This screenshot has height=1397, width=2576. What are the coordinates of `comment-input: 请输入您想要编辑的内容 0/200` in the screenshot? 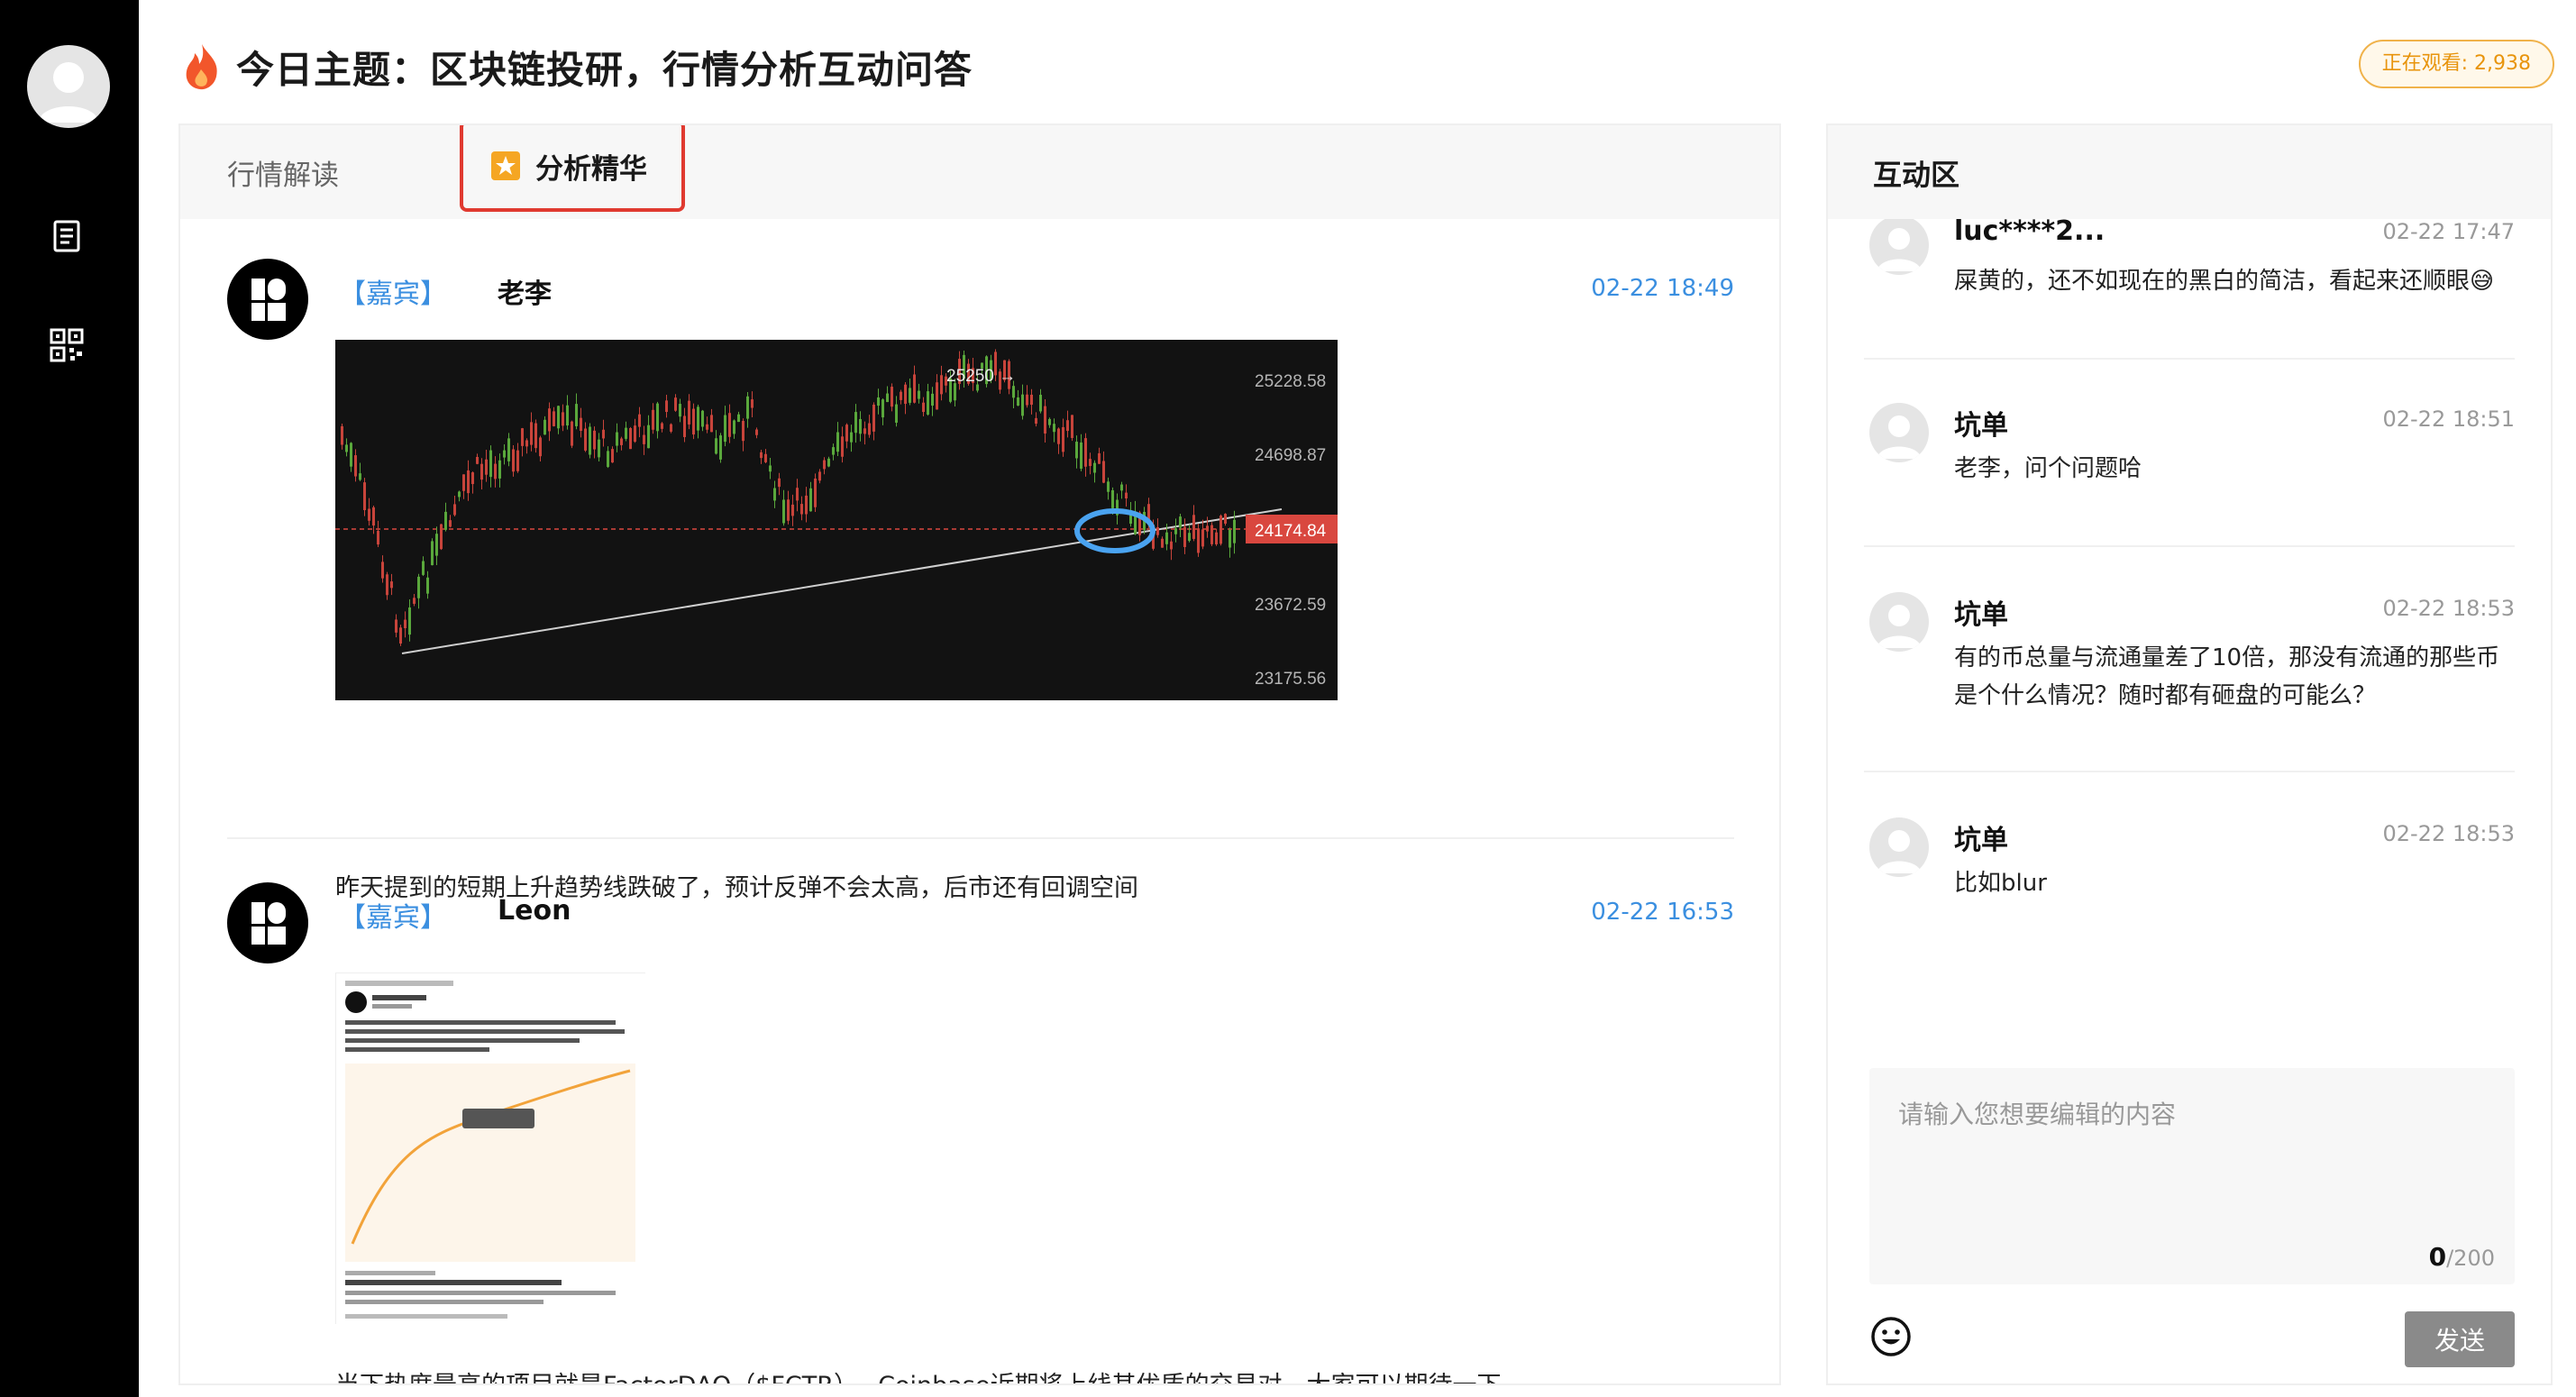 It's located at (2192, 1176).